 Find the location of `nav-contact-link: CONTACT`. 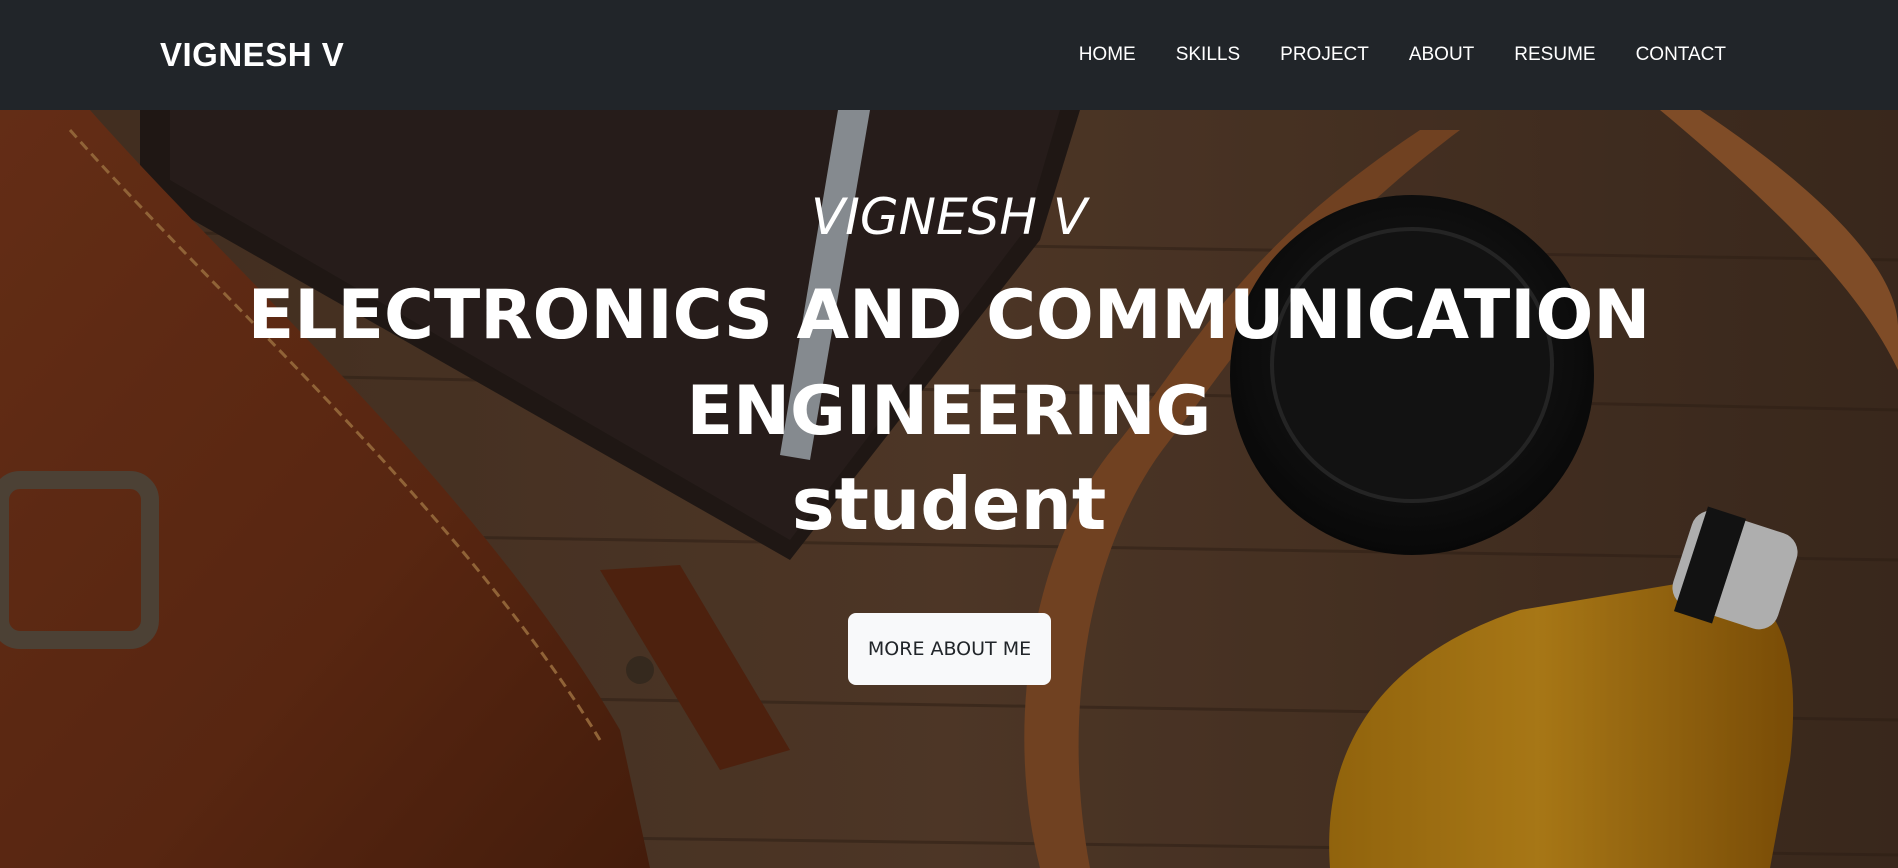

nav-contact-link: CONTACT is located at coordinates (1681, 55).